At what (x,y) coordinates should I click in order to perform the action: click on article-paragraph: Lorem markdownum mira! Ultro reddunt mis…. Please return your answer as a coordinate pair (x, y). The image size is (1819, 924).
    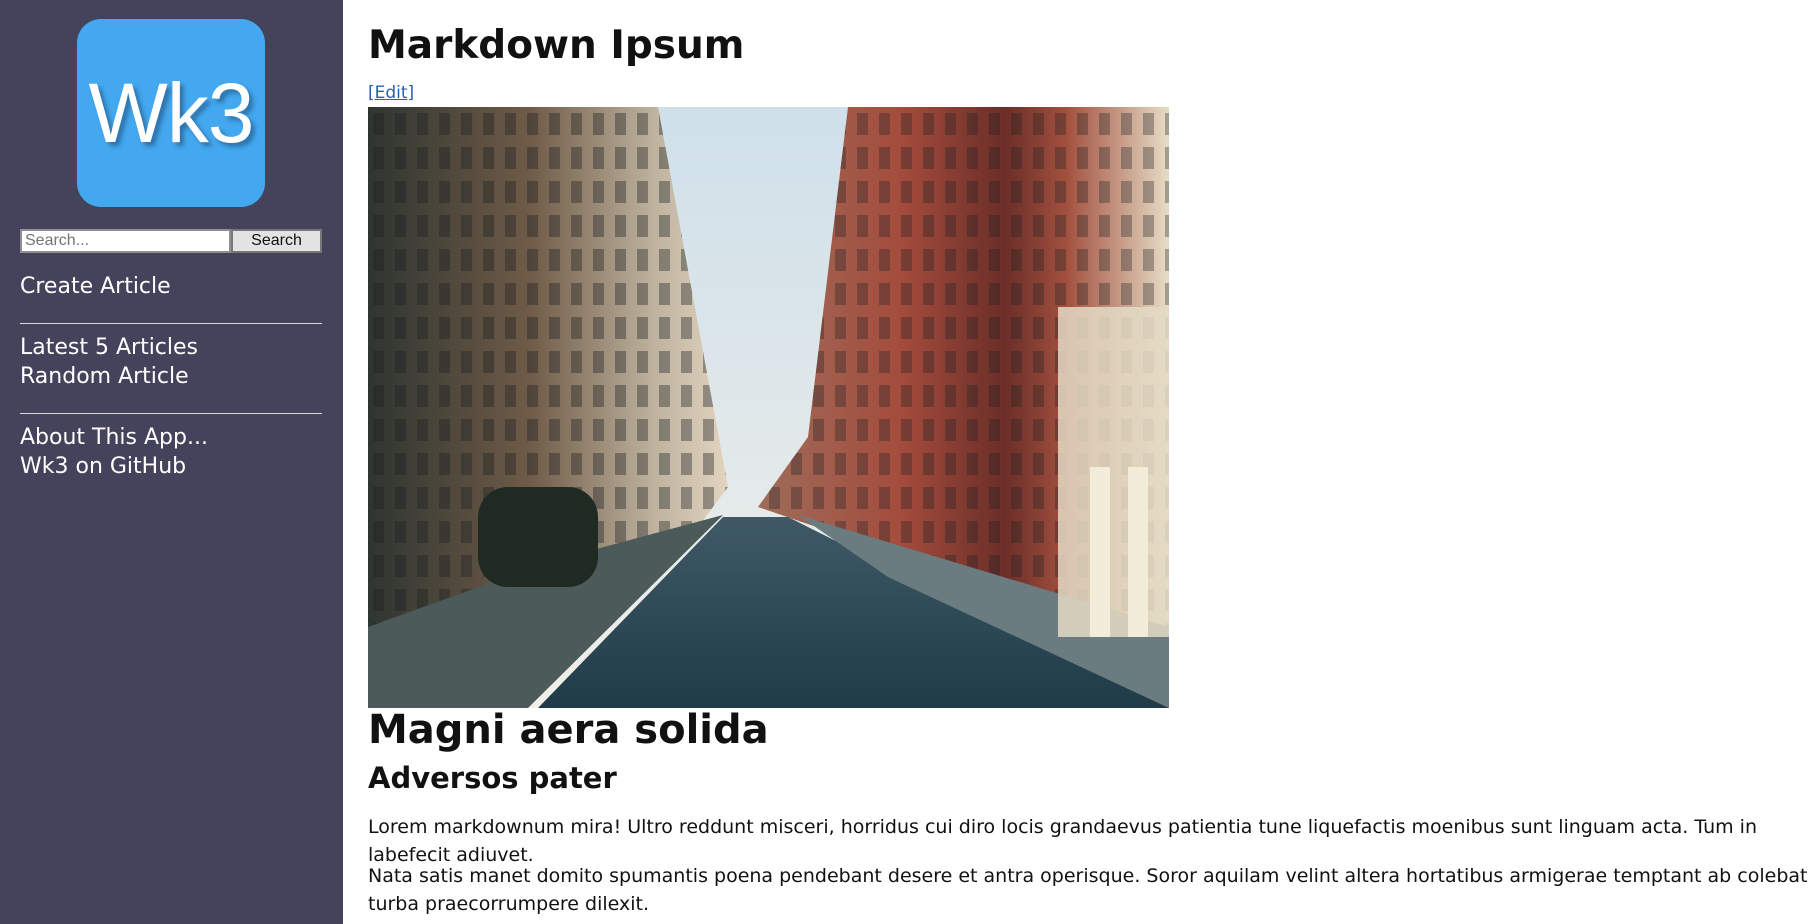
    Looking at the image, I should click on (1062, 841).